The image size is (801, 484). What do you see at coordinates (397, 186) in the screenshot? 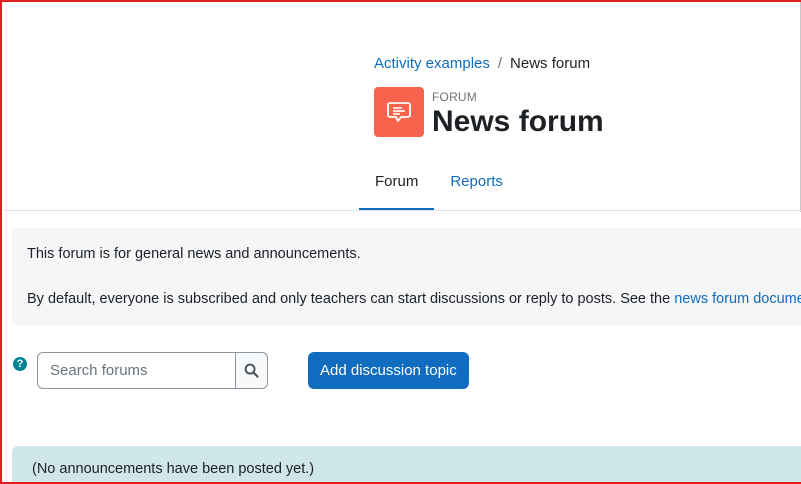
I see `tab-forum: Forum` at bounding box center [397, 186].